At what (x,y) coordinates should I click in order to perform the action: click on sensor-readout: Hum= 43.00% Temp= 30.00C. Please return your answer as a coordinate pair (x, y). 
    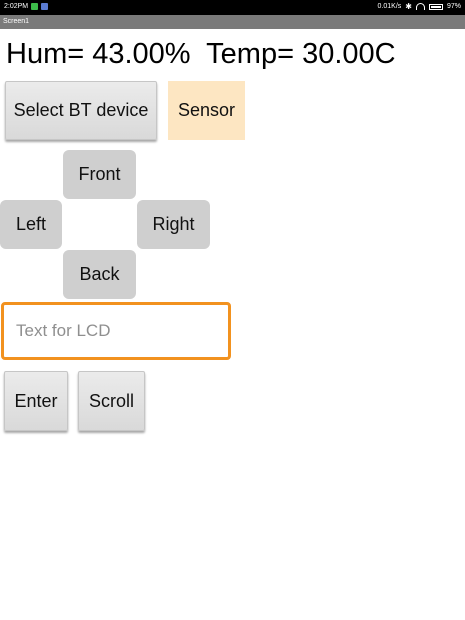
    Looking at the image, I should click on (201, 54).